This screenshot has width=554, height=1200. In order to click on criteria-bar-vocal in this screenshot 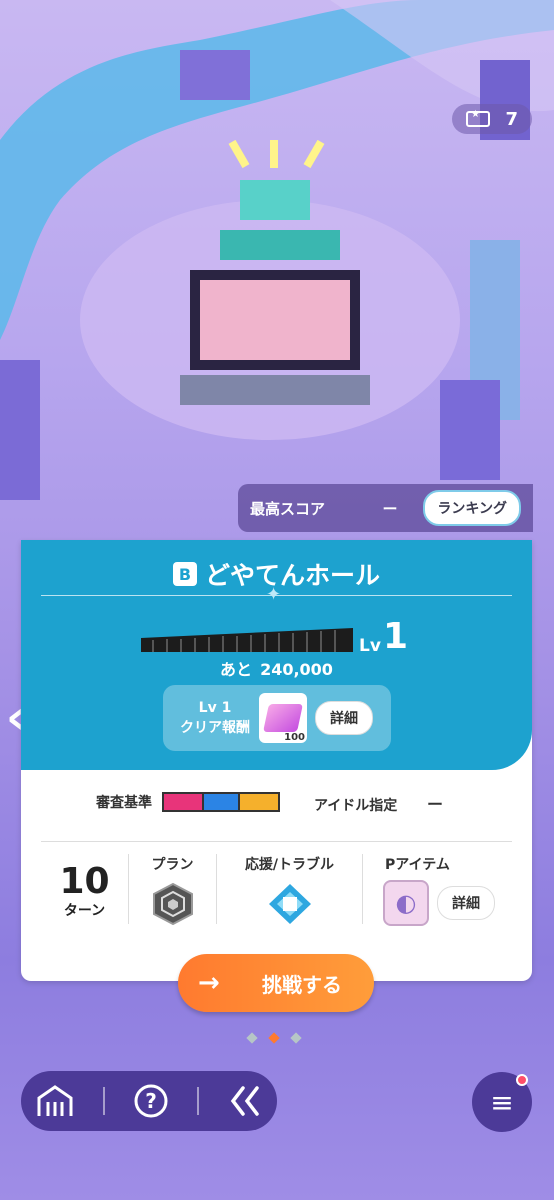, I will do `click(183, 802)`.